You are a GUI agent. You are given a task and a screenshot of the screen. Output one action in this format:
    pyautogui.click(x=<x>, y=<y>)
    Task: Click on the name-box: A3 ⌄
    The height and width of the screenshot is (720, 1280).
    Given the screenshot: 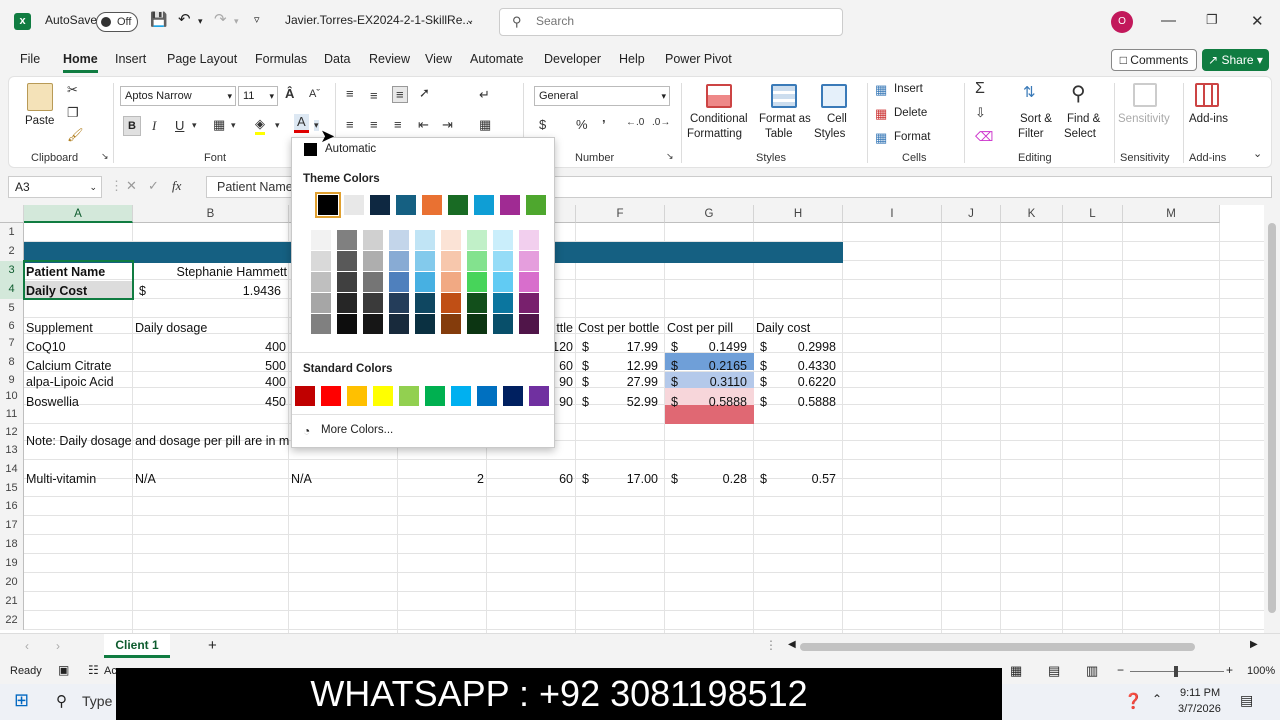 What is the action you would take?
    pyautogui.click(x=55, y=187)
    